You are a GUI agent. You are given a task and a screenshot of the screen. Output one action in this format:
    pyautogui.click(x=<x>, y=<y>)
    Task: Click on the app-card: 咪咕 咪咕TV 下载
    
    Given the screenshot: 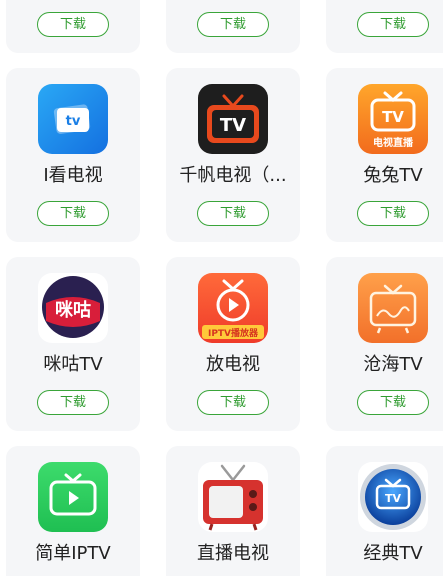 What is the action you would take?
    pyautogui.click(x=73, y=344)
    